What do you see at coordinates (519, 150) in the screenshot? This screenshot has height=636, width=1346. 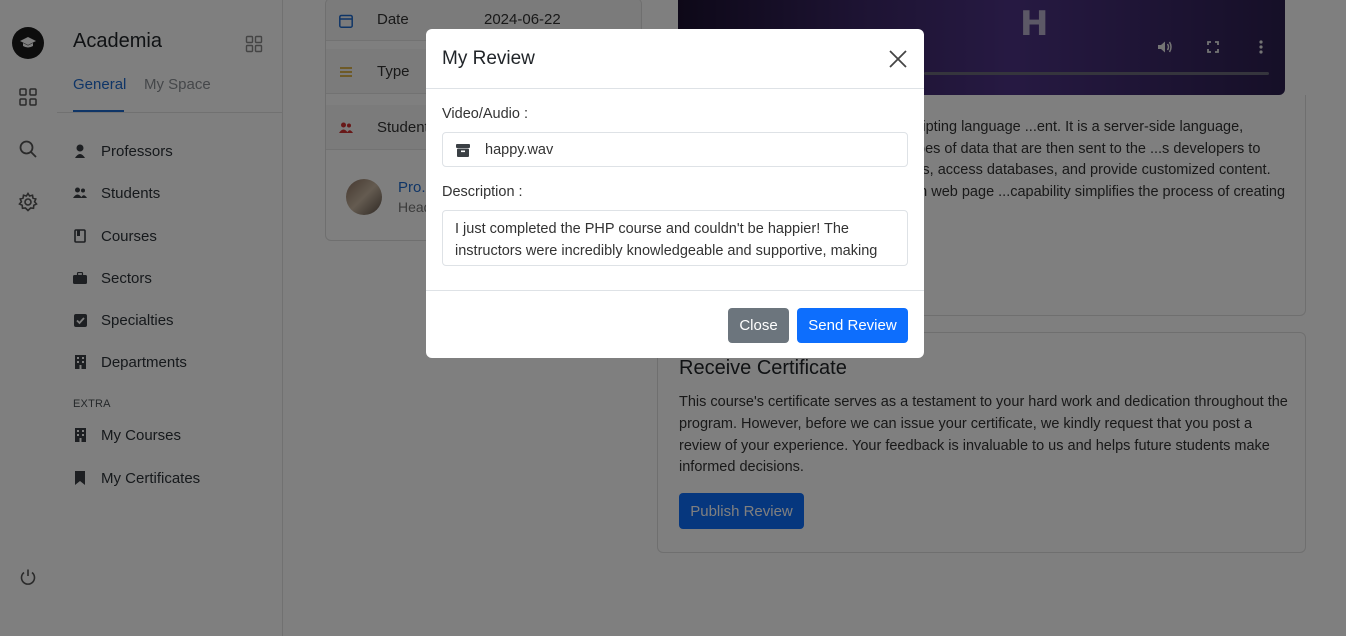 I see `media-file-name: happy.wav` at bounding box center [519, 150].